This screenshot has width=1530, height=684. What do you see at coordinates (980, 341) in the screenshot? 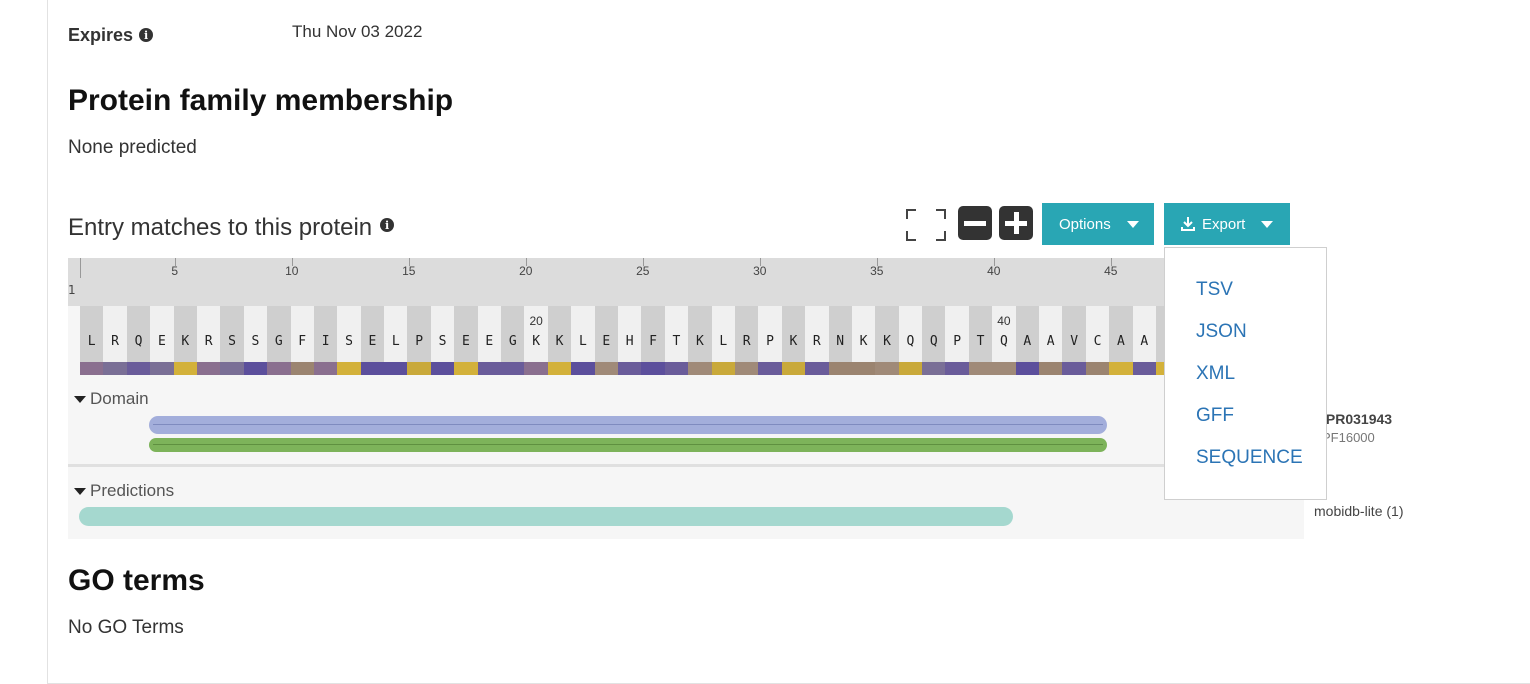
I see `residue-letter: T` at bounding box center [980, 341].